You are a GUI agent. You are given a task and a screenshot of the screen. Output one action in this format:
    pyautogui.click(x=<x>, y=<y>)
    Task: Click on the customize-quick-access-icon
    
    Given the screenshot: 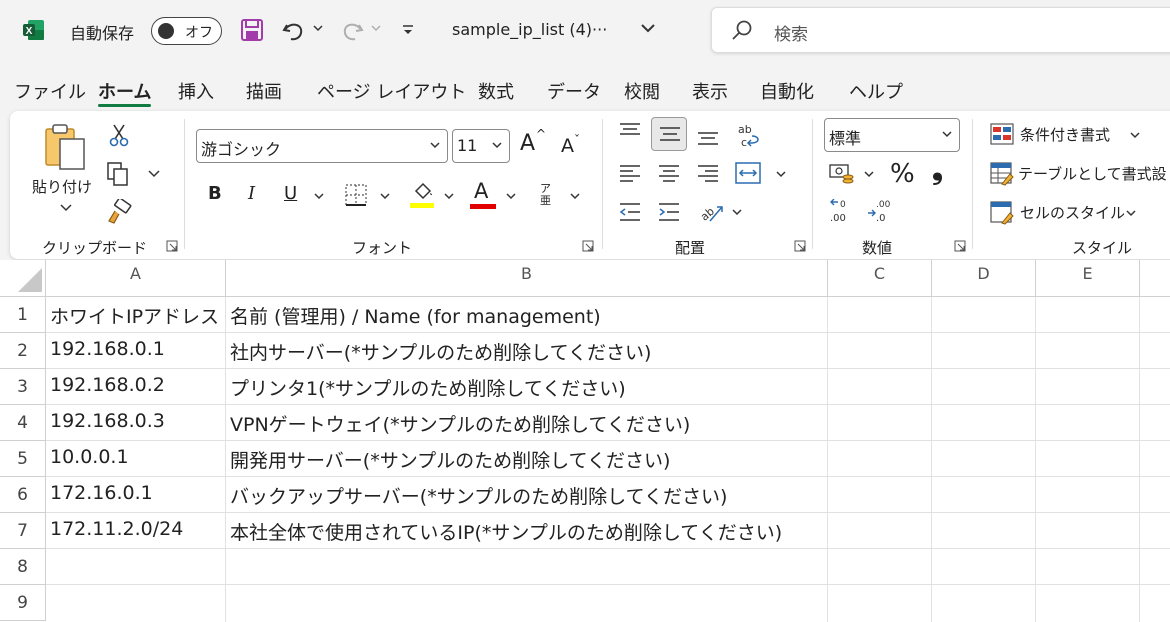 What is the action you would take?
    pyautogui.click(x=408, y=30)
    